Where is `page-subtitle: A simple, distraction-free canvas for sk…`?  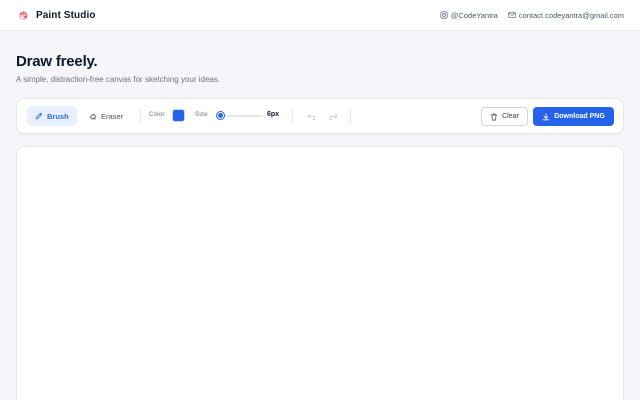
page-subtitle: A simple, distraction-free canvas for sk… is located at coordinates (118, 79).